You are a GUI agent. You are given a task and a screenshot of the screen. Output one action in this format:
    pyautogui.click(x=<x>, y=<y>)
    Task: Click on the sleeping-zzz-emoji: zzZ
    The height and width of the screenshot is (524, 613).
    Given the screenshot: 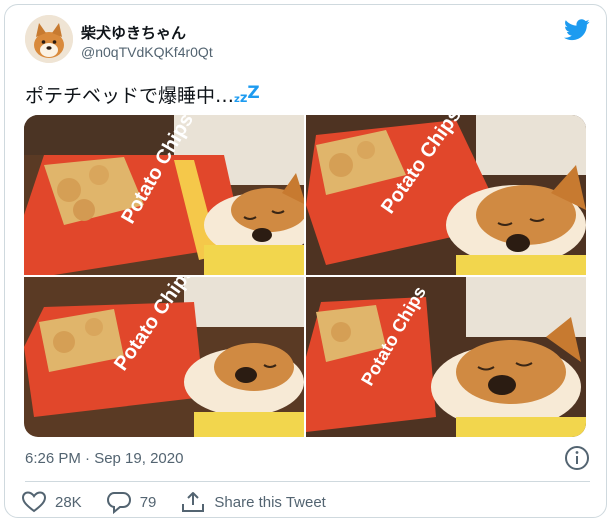 What is the action you would take?
    pyautogui.click(x=247, y=95)
    